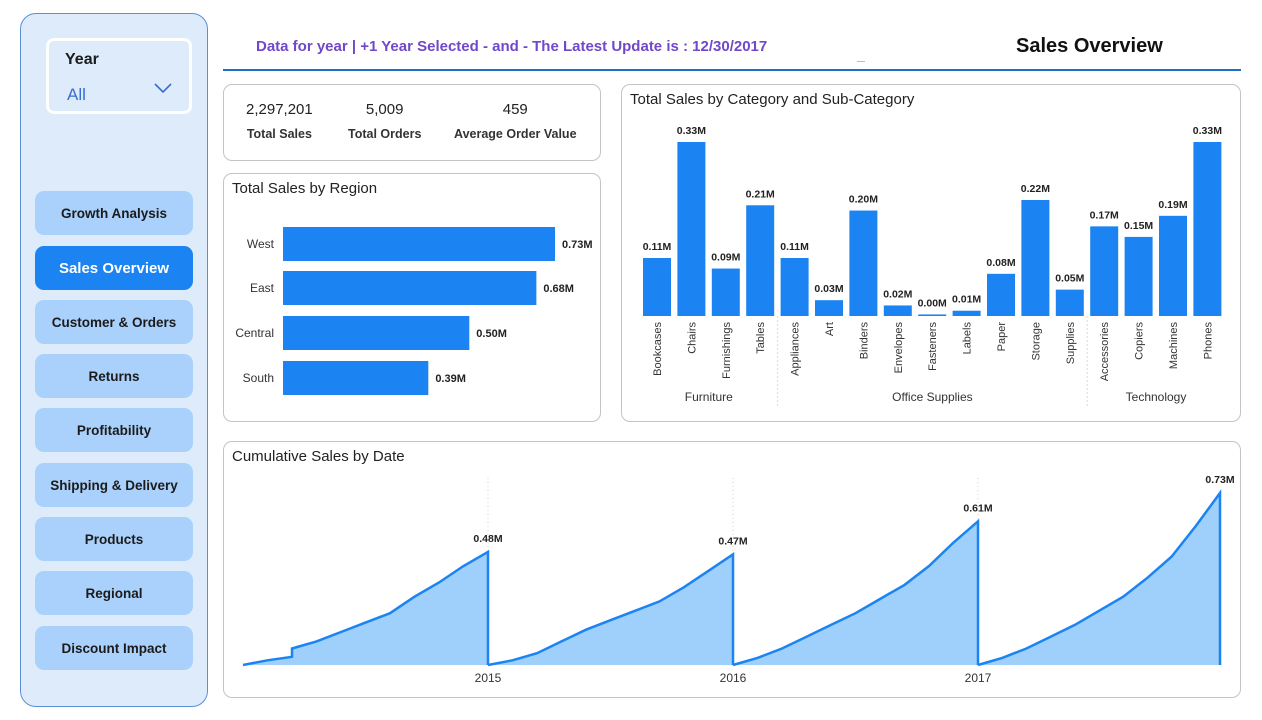 This screenshot has width=1262, height=720. I want to click on kpi-value: 459, so click(515, 109).